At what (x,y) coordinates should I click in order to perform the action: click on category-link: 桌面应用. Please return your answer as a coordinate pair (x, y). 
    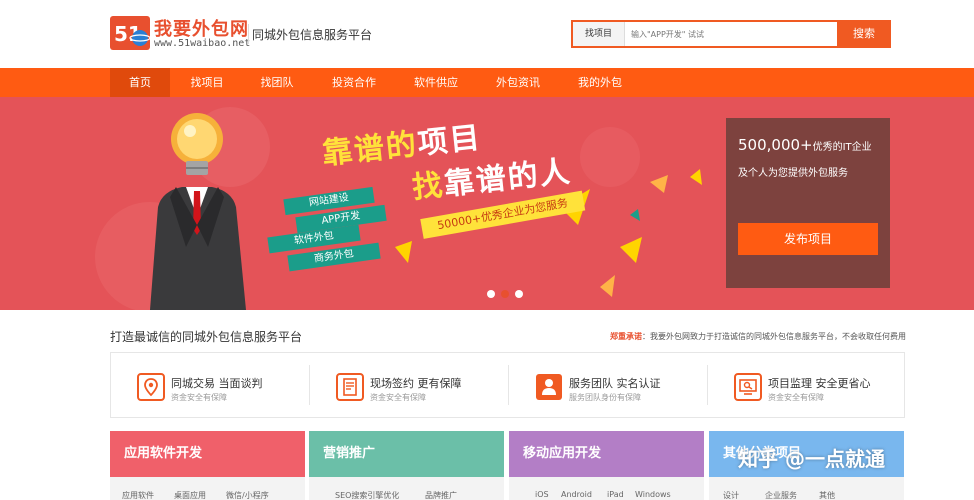
    Looking at the image, I should click on (190, 495).